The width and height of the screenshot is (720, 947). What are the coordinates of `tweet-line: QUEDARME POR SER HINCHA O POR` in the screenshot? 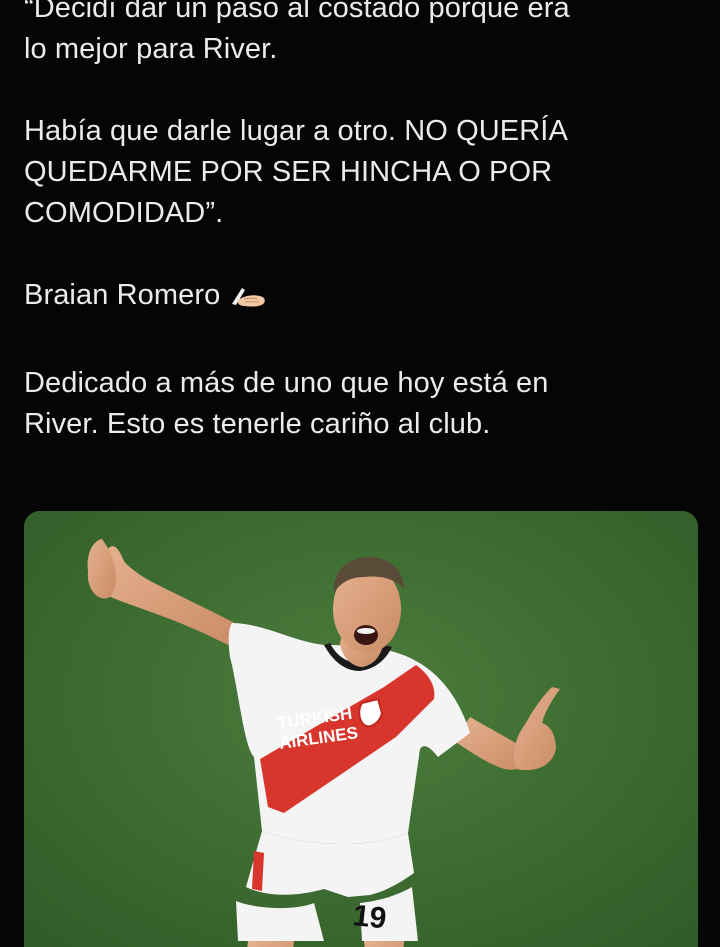 It's located at (288, 172).